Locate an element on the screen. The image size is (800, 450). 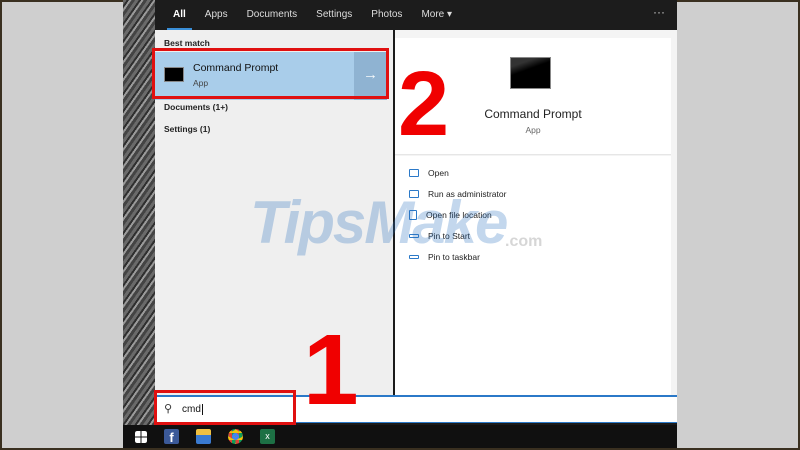
watermark: TipsMake is located at coordinates (379, 222).